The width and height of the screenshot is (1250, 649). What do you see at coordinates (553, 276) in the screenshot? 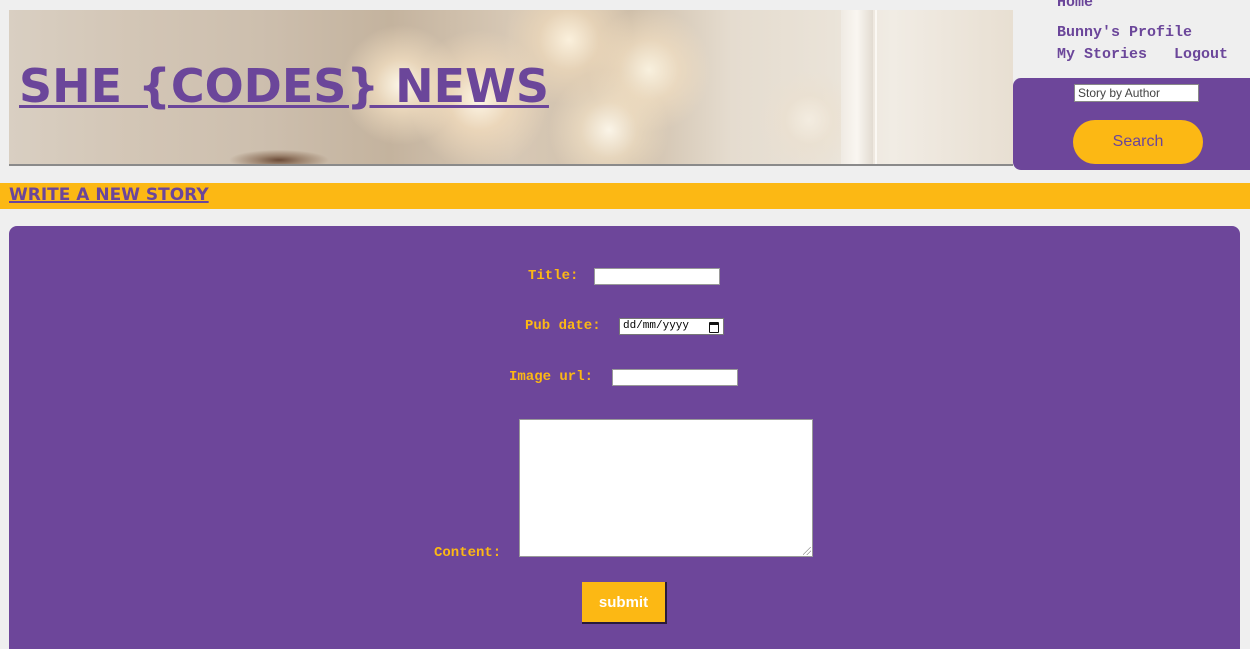
I see `title-label: Title:` at bounding box center [553, 276].